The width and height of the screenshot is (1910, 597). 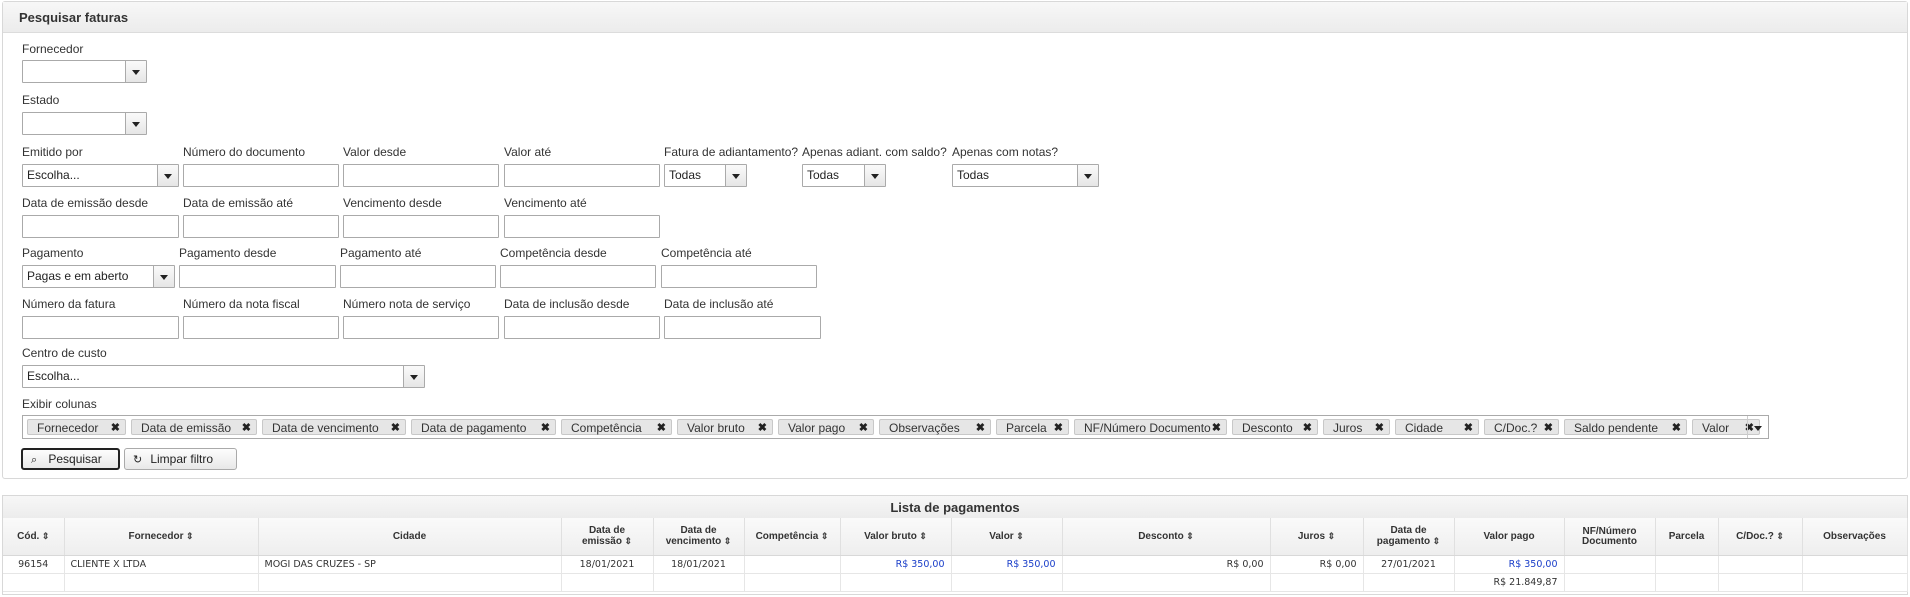 I want to click on column-header: Valor bruto ⇕, so click(x=896, y=537).